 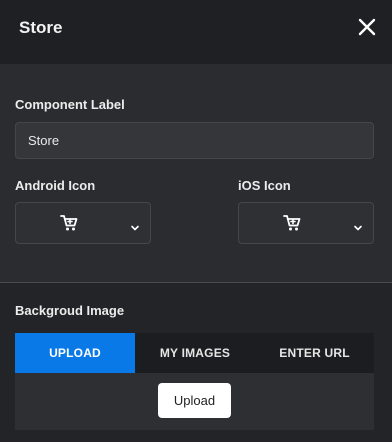 I want to click on image-source-tabs: UPLOAD MY IMAGES ENTER URL, so click(x=194, y=353).